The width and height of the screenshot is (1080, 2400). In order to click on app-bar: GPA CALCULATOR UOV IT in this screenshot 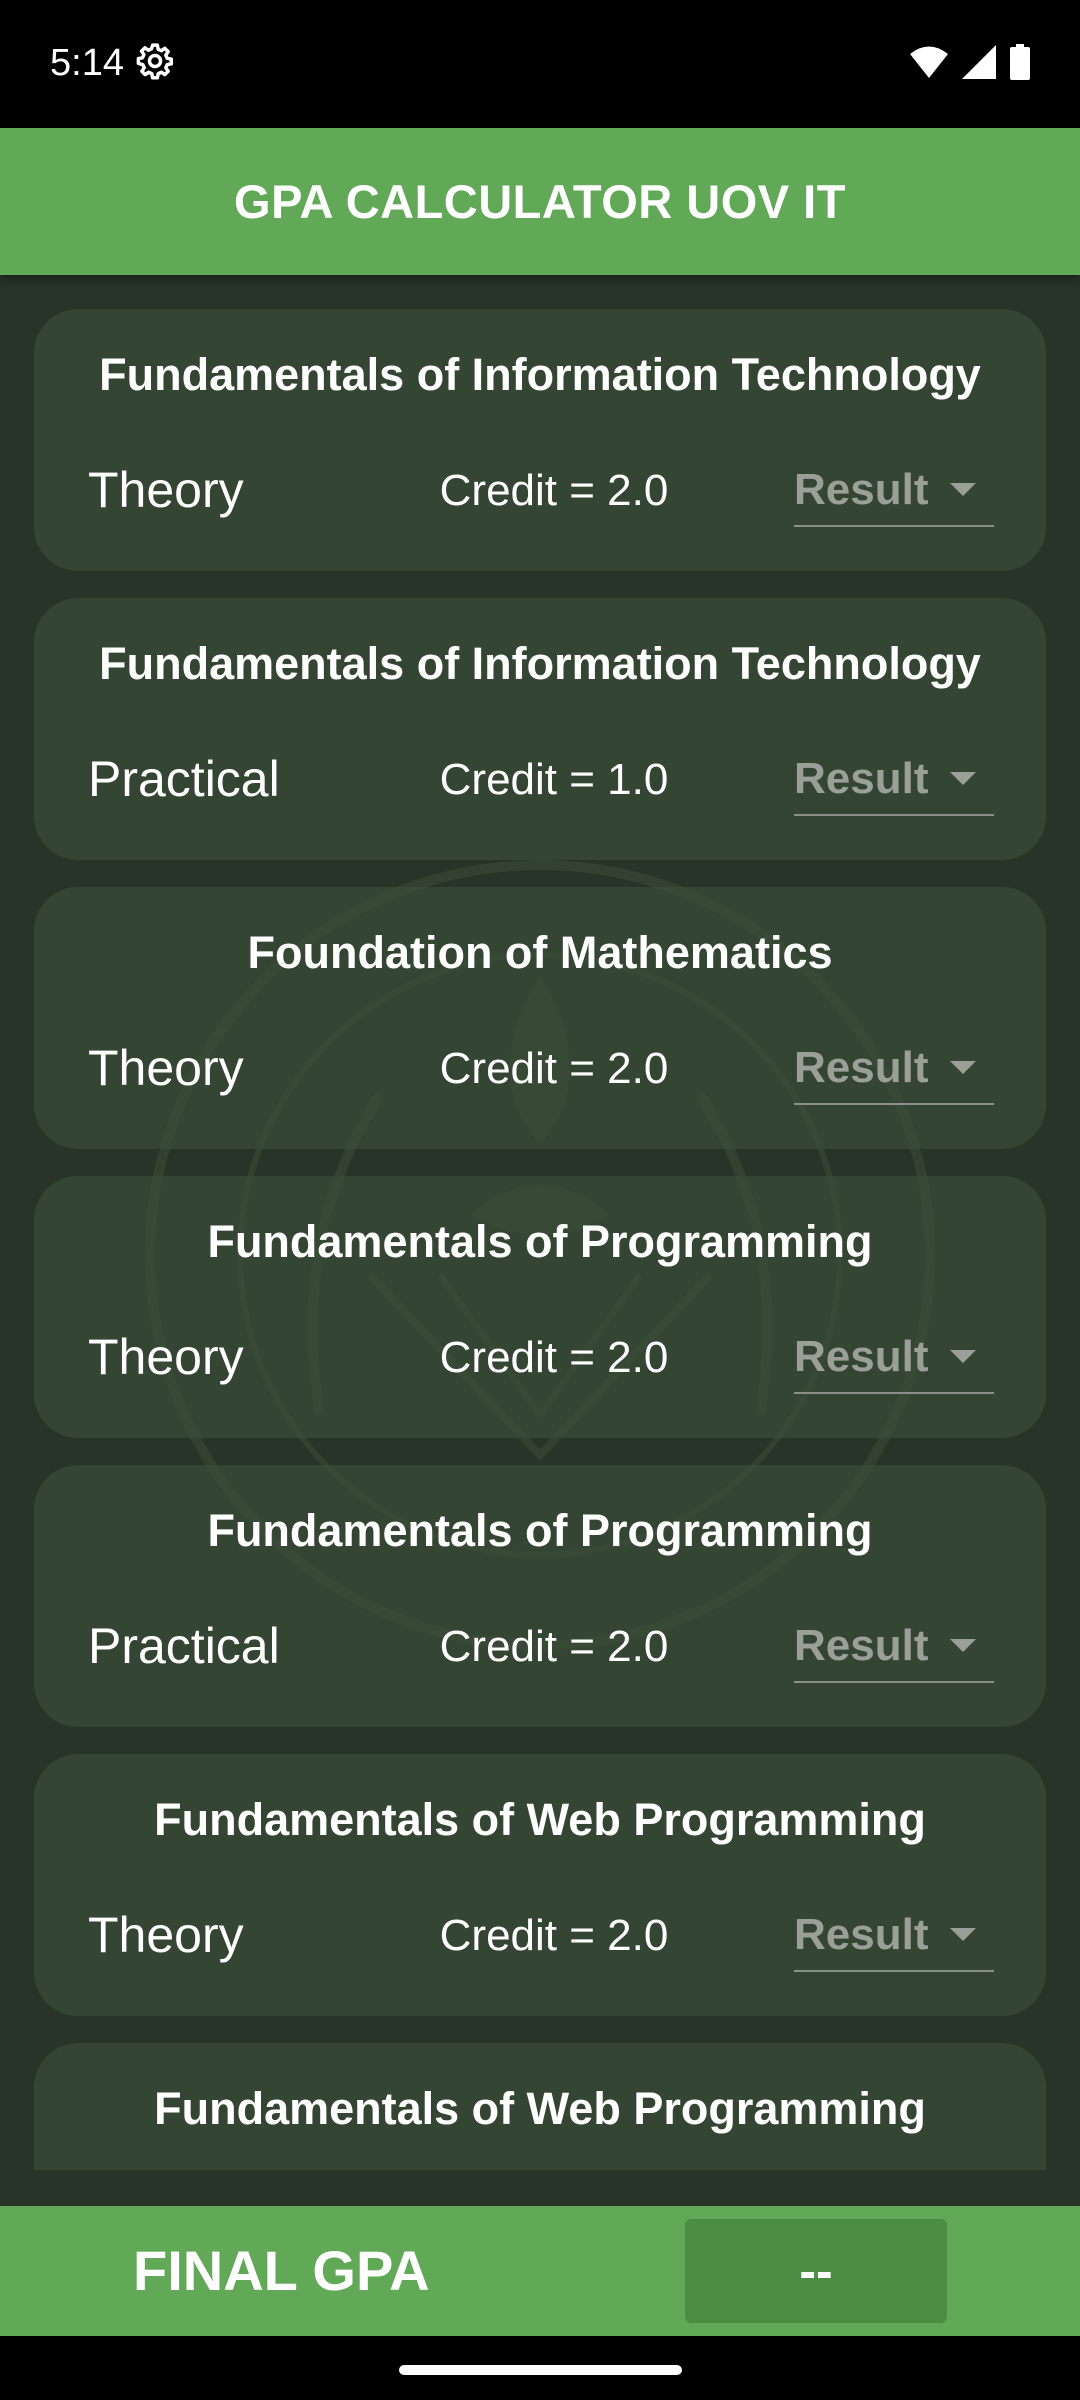, I will do `click(540, 201)`.